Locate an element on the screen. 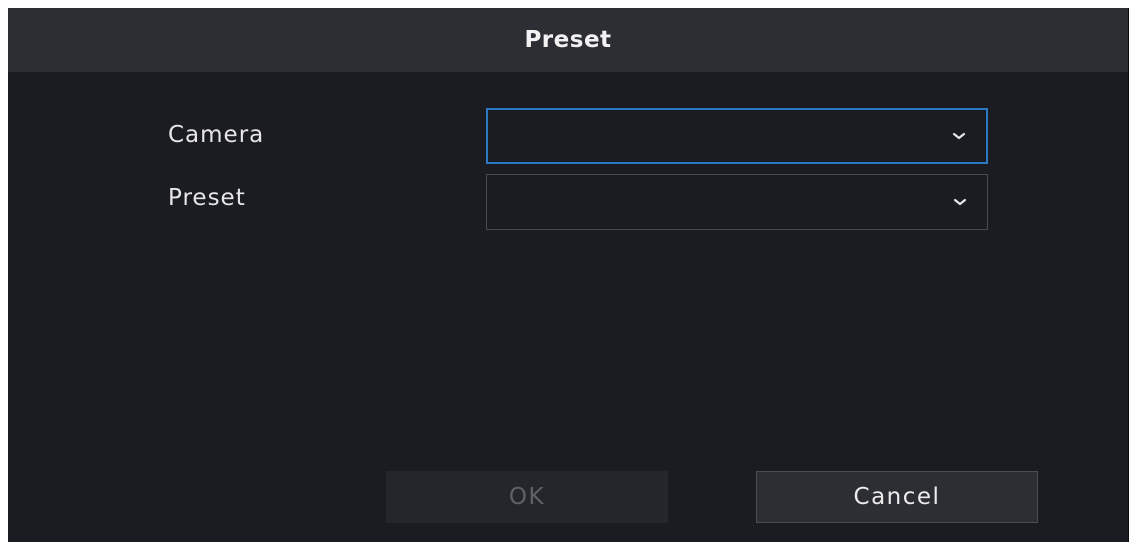 The height and width of the screenshot is (542, 1129). ok-button: OK is located at coordinates (527, 497).